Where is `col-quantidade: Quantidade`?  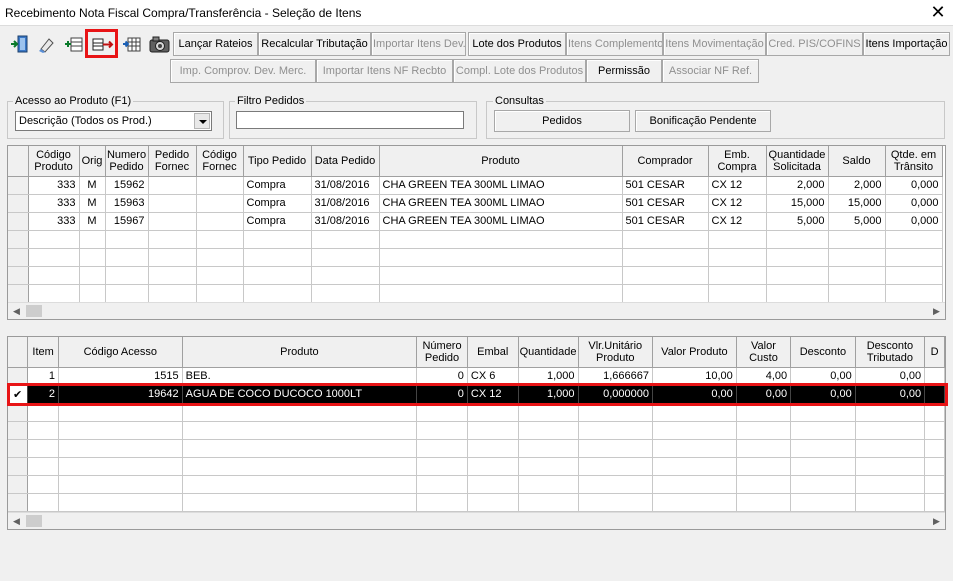
col-quantidade: Quantidade is located at coordinates (548, 352).